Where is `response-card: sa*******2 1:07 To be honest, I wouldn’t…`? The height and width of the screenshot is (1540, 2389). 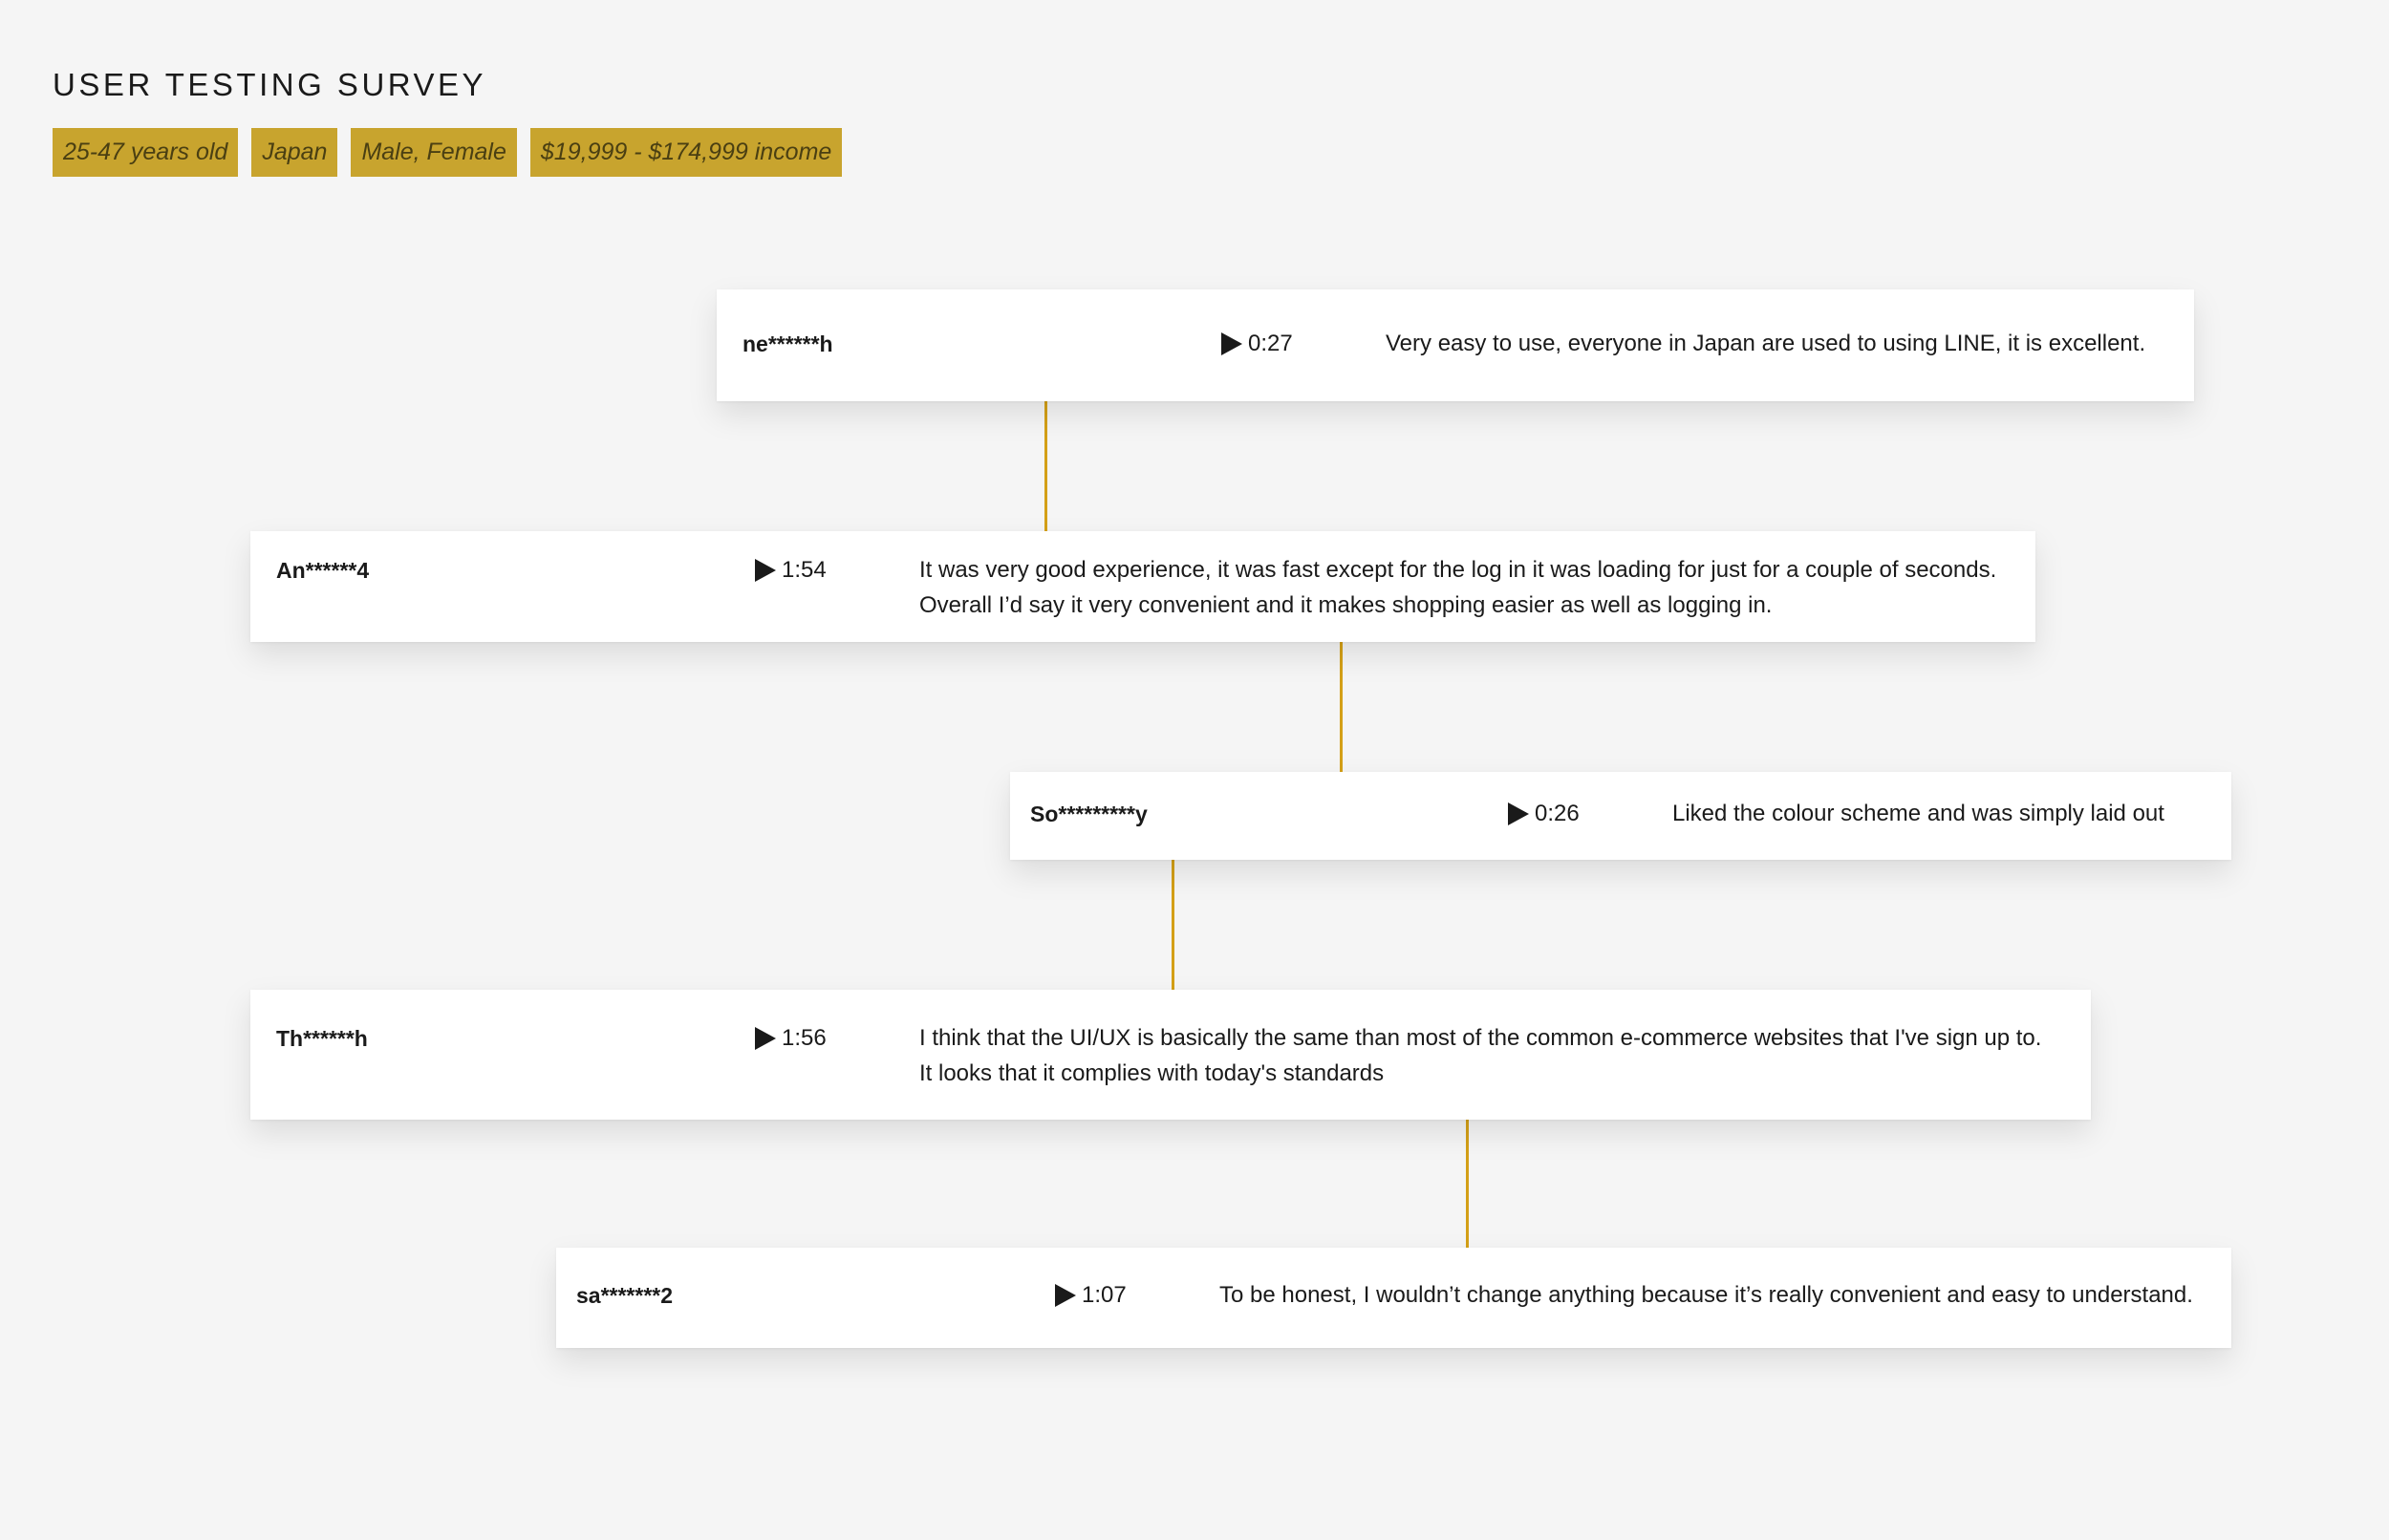 response-card: sa*******2 1:07 To be honest, I wouldn’t… is located at coordinates (1393, 1298).